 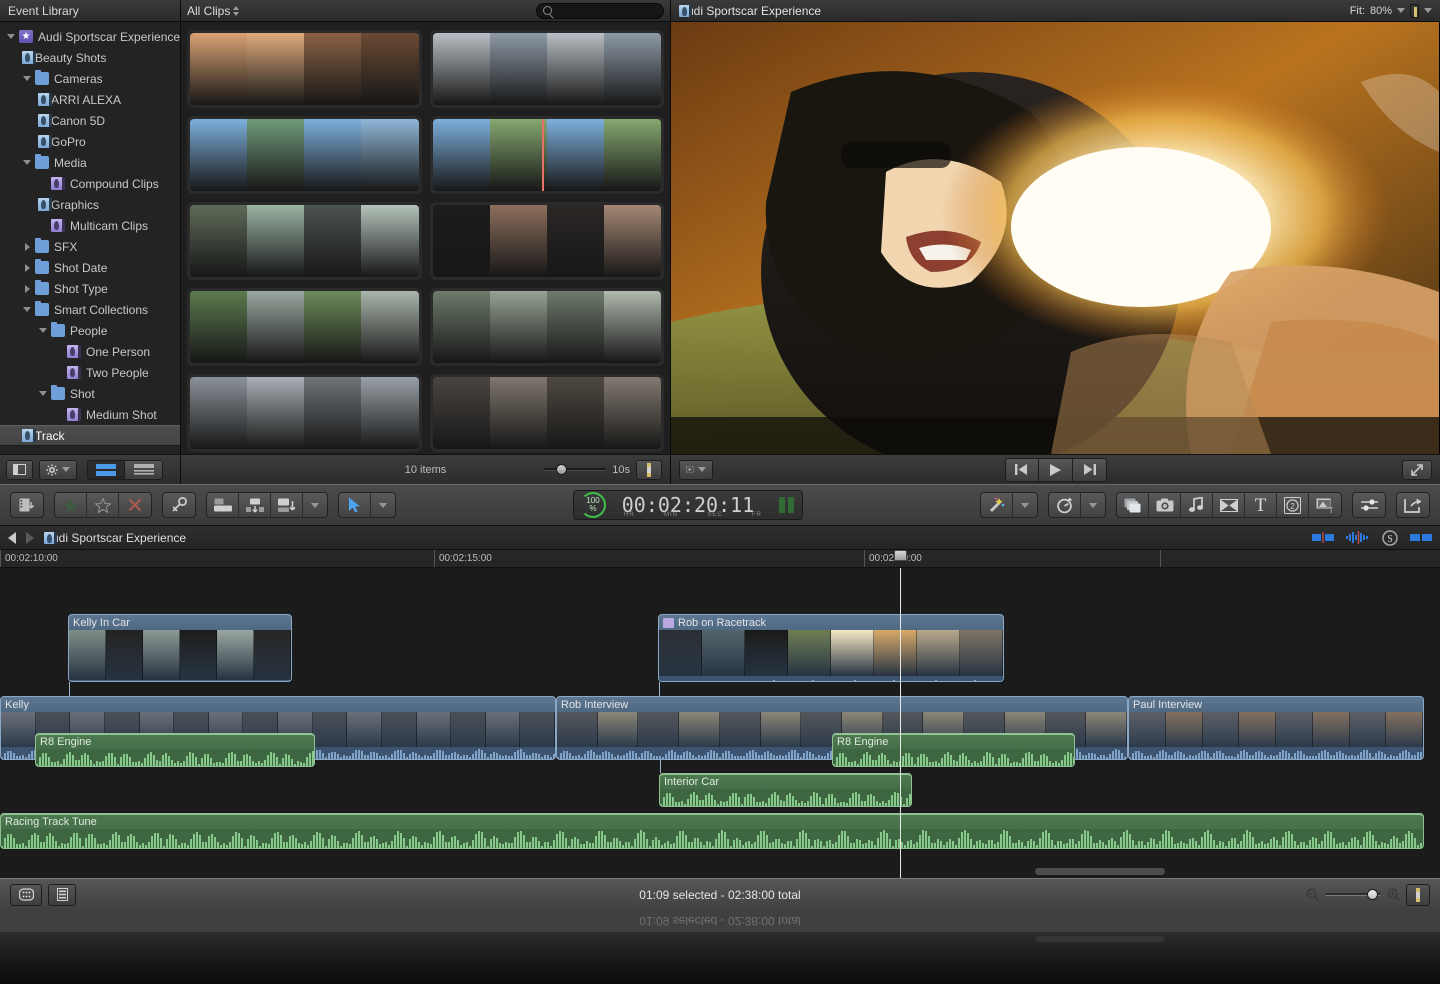 What do you see at coordinates (1100, 871) in the screenshot?
I see `timeline-horizontal-scrollbar` at bounding box center [1100, 871].